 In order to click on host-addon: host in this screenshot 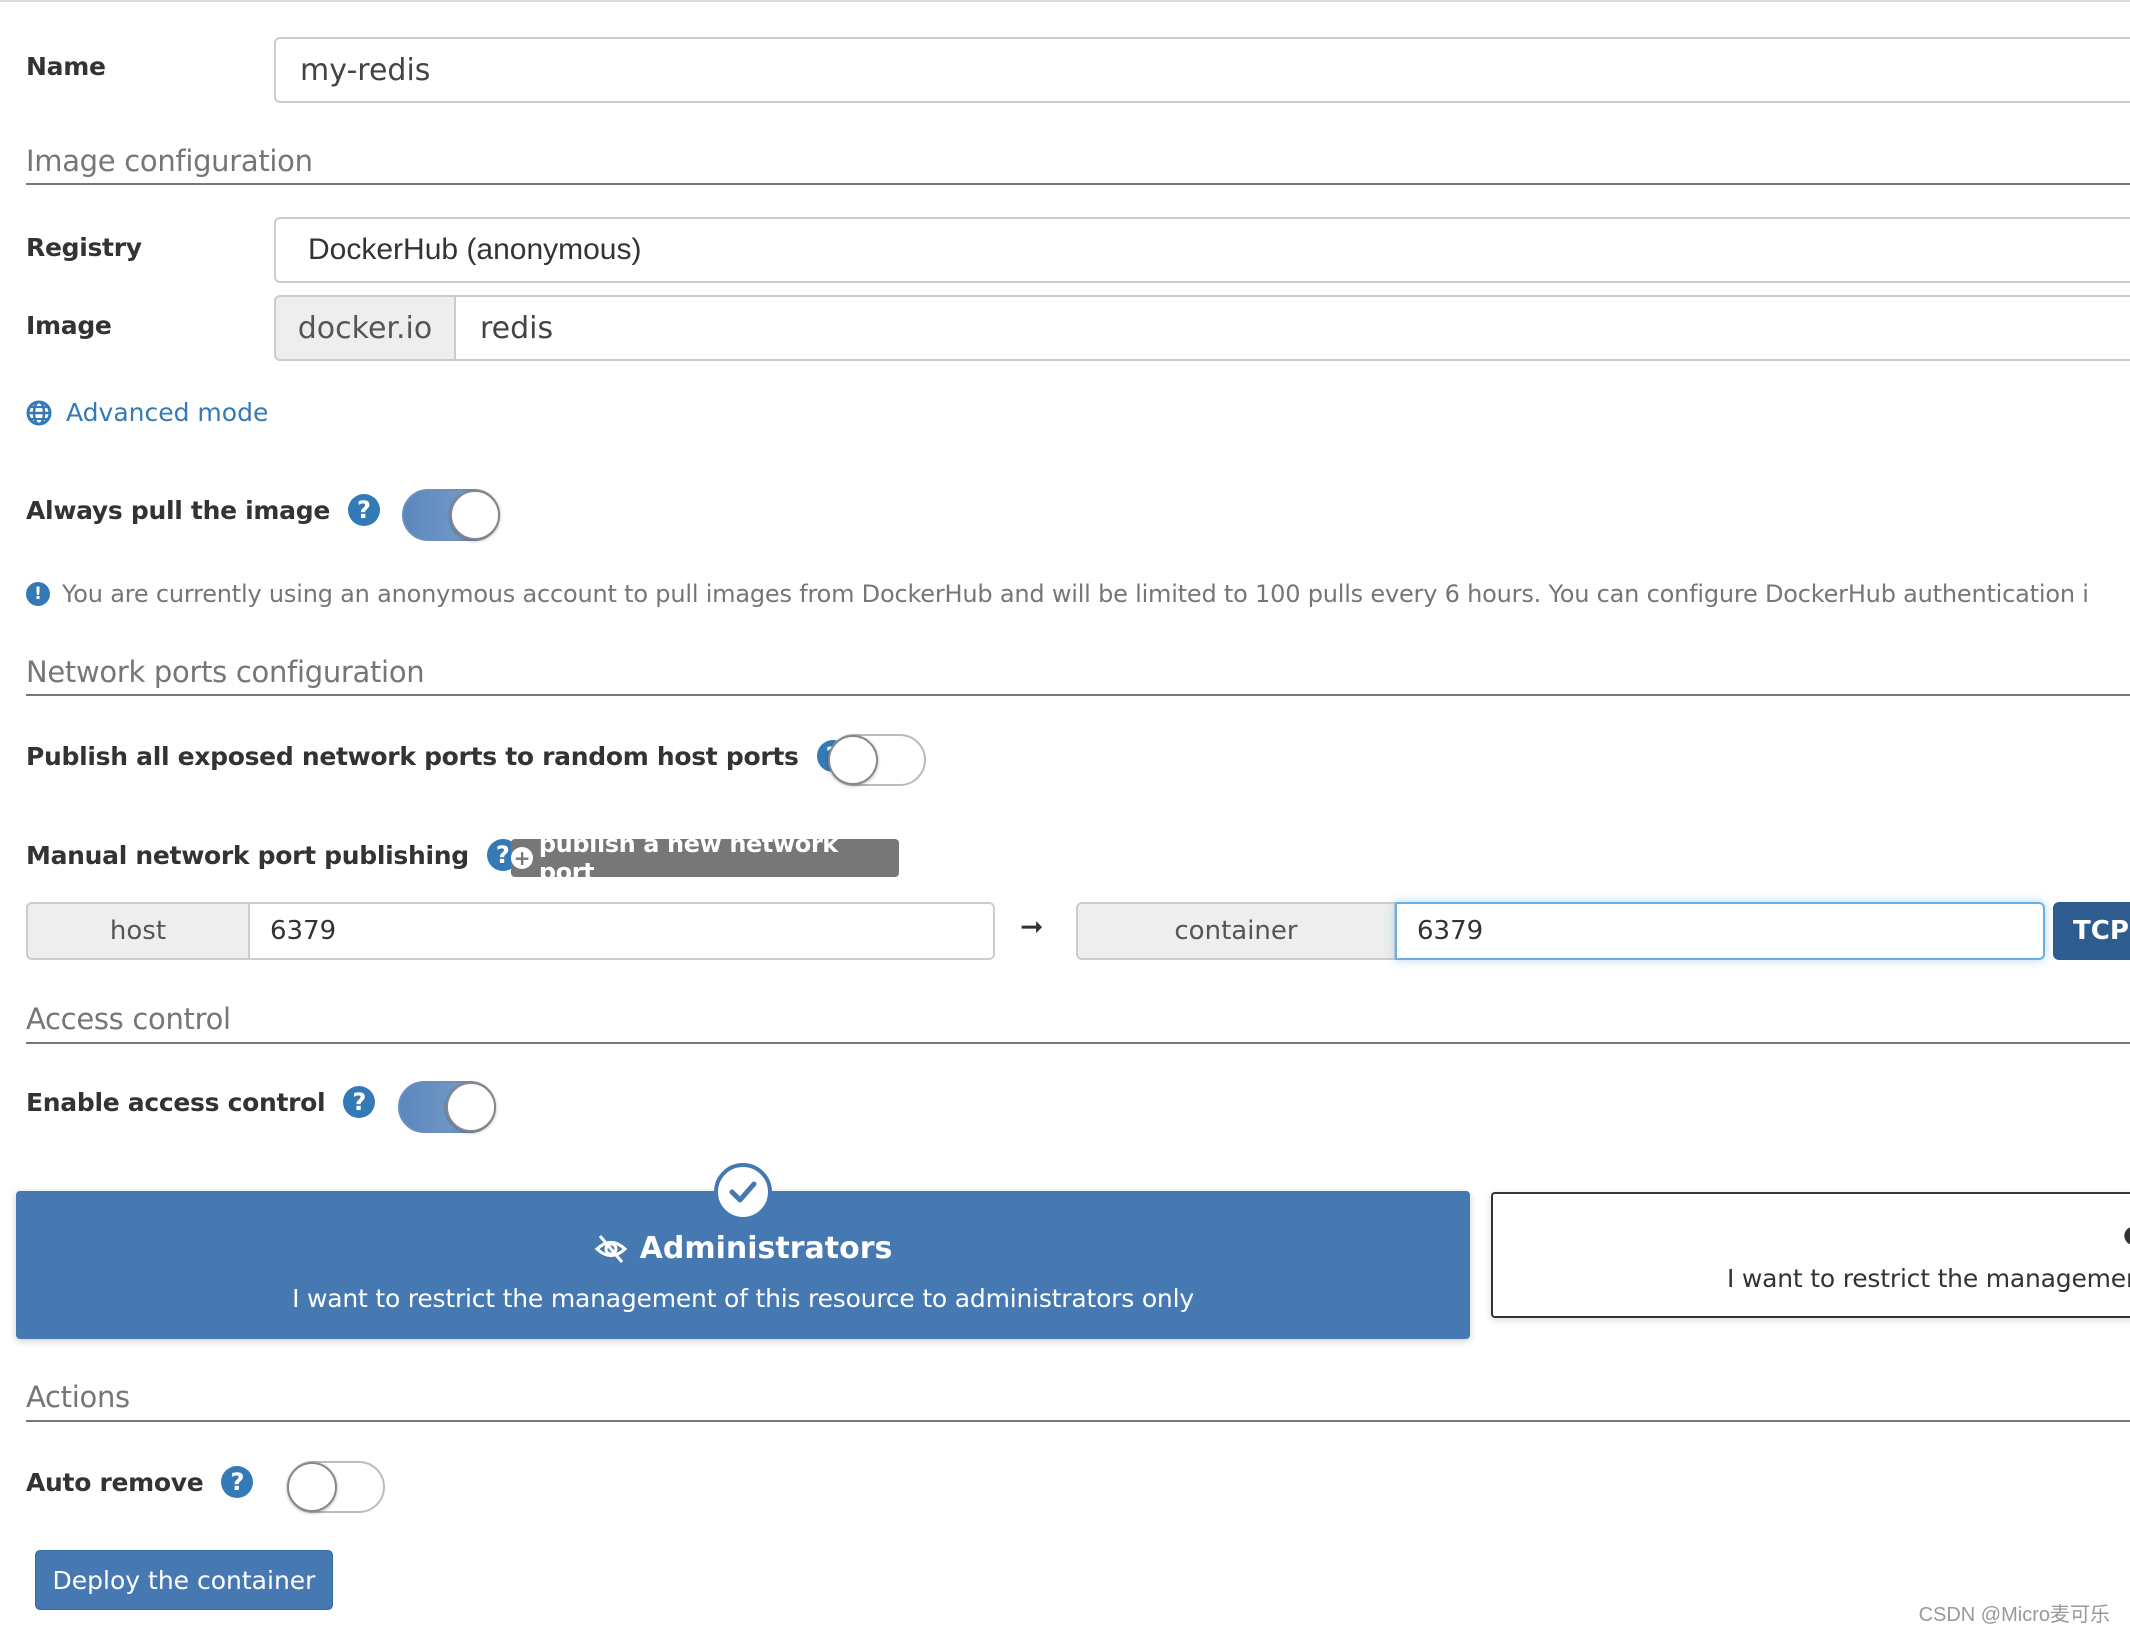, I will do `click(138, 931)`.